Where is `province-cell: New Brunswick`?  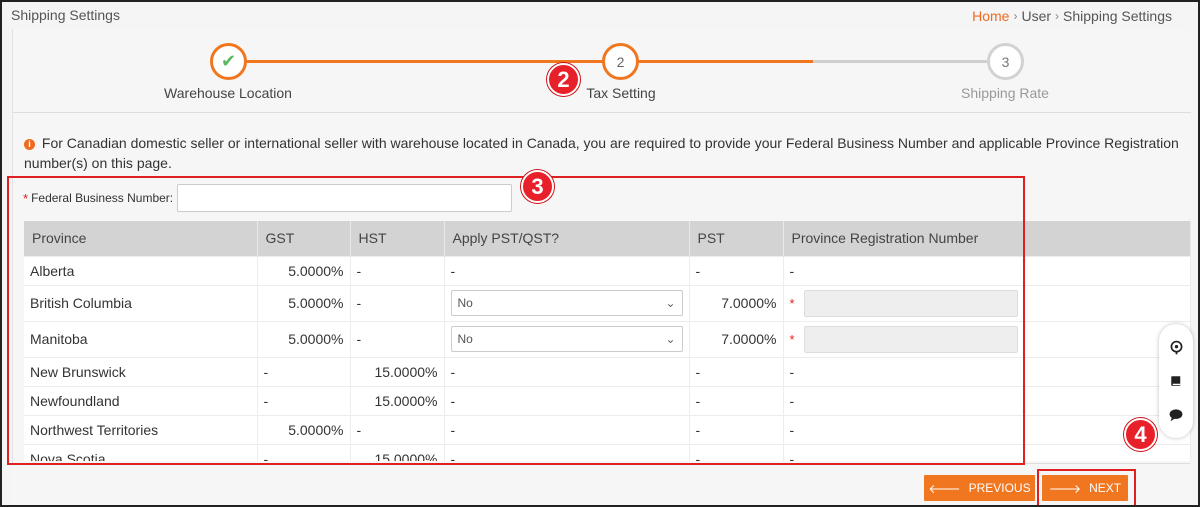 province-cell: New Brunswick is located at coordinates (141, 371).